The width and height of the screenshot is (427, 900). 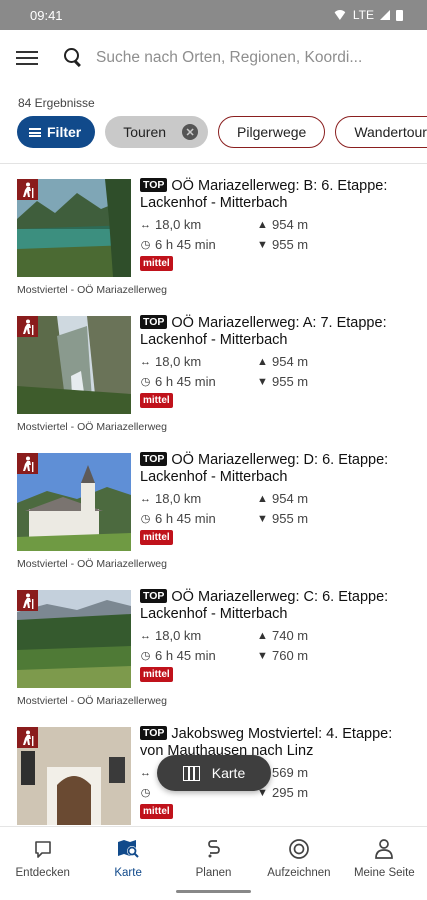 I want to click on record-icon, so click(x=299, y=849).